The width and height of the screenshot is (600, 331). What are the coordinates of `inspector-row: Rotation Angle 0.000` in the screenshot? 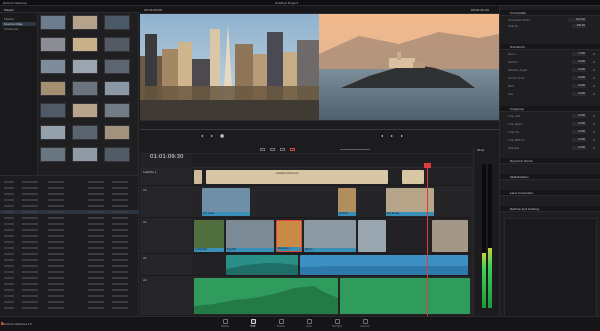 It's located at (552, 70).